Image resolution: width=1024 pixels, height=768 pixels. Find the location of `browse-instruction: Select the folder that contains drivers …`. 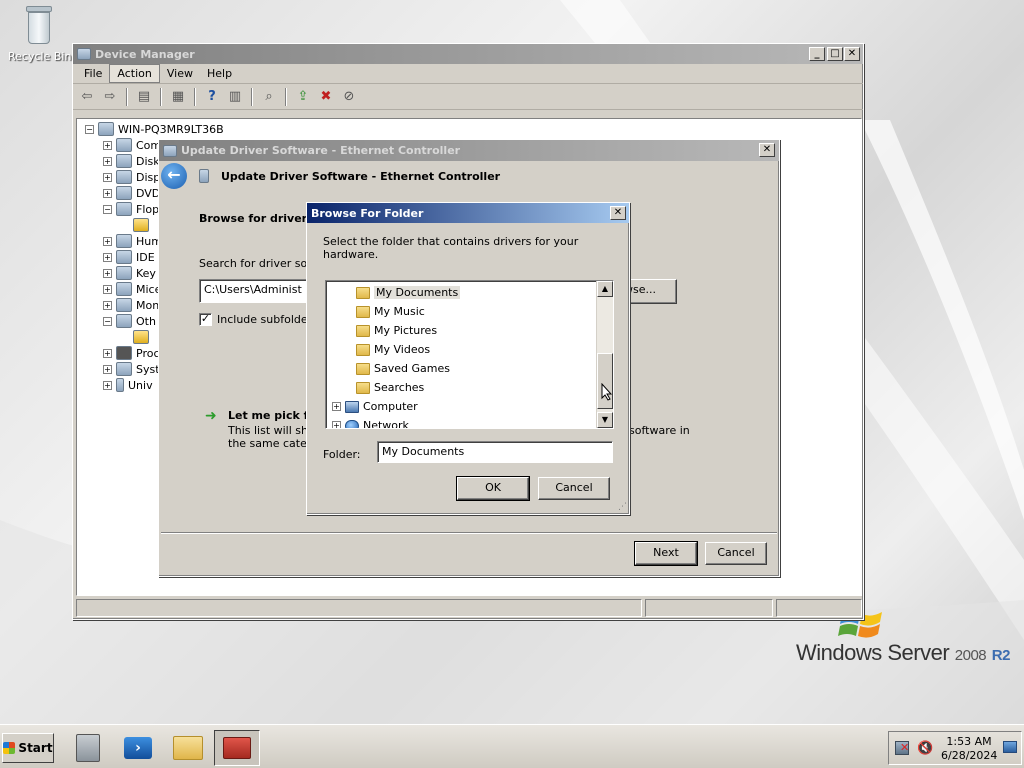

browse-instruction: Select the folder that contains drivers … is located at coordinates (451, 248).